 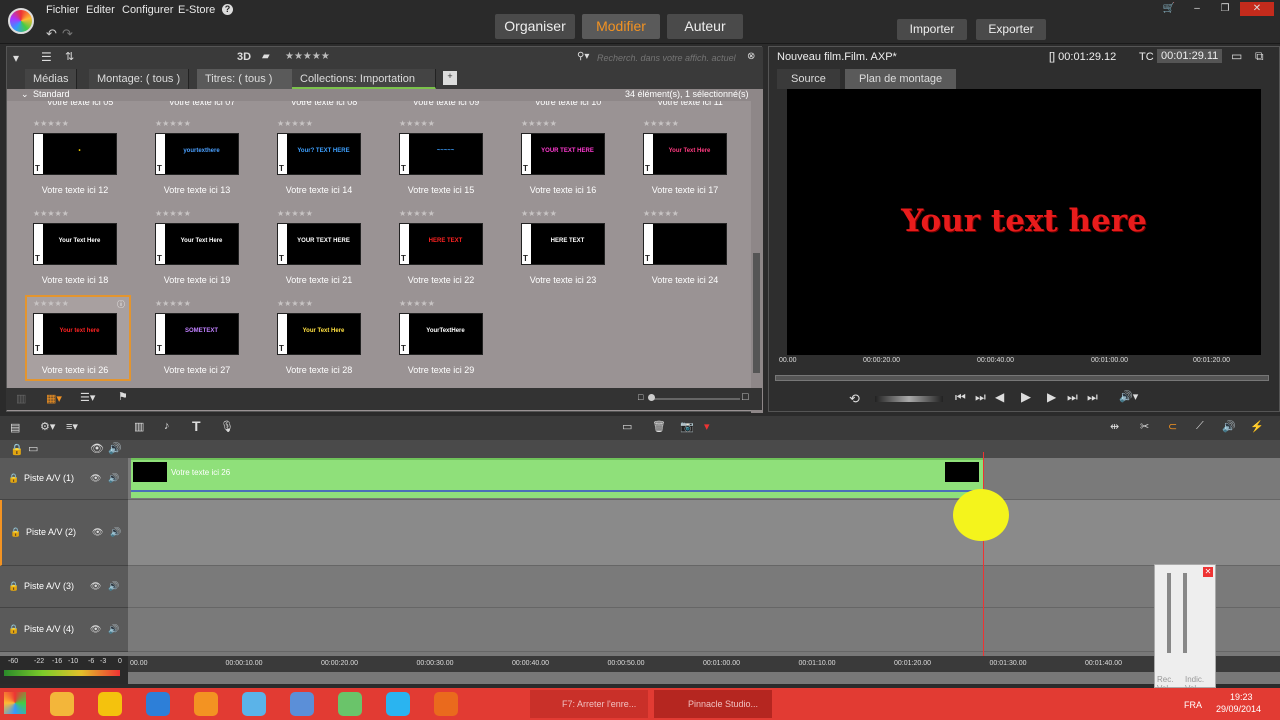 I want to click on detach-icon: ⧉, so click(x=1259, y=56).